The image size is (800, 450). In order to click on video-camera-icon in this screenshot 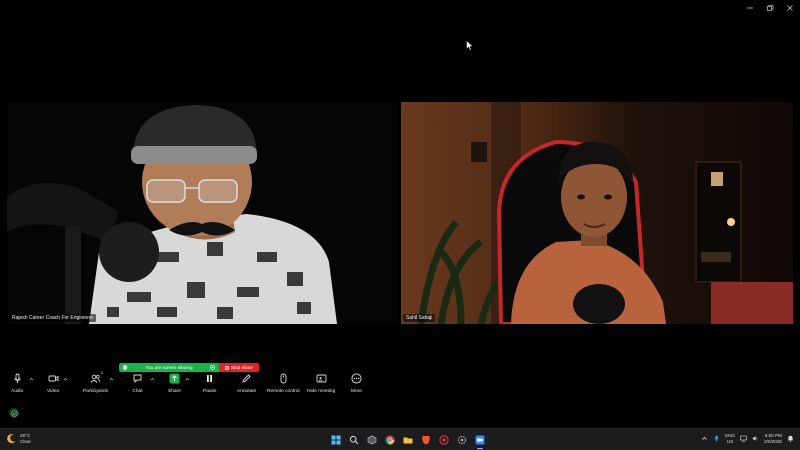, I will do `click(53, 378)`.